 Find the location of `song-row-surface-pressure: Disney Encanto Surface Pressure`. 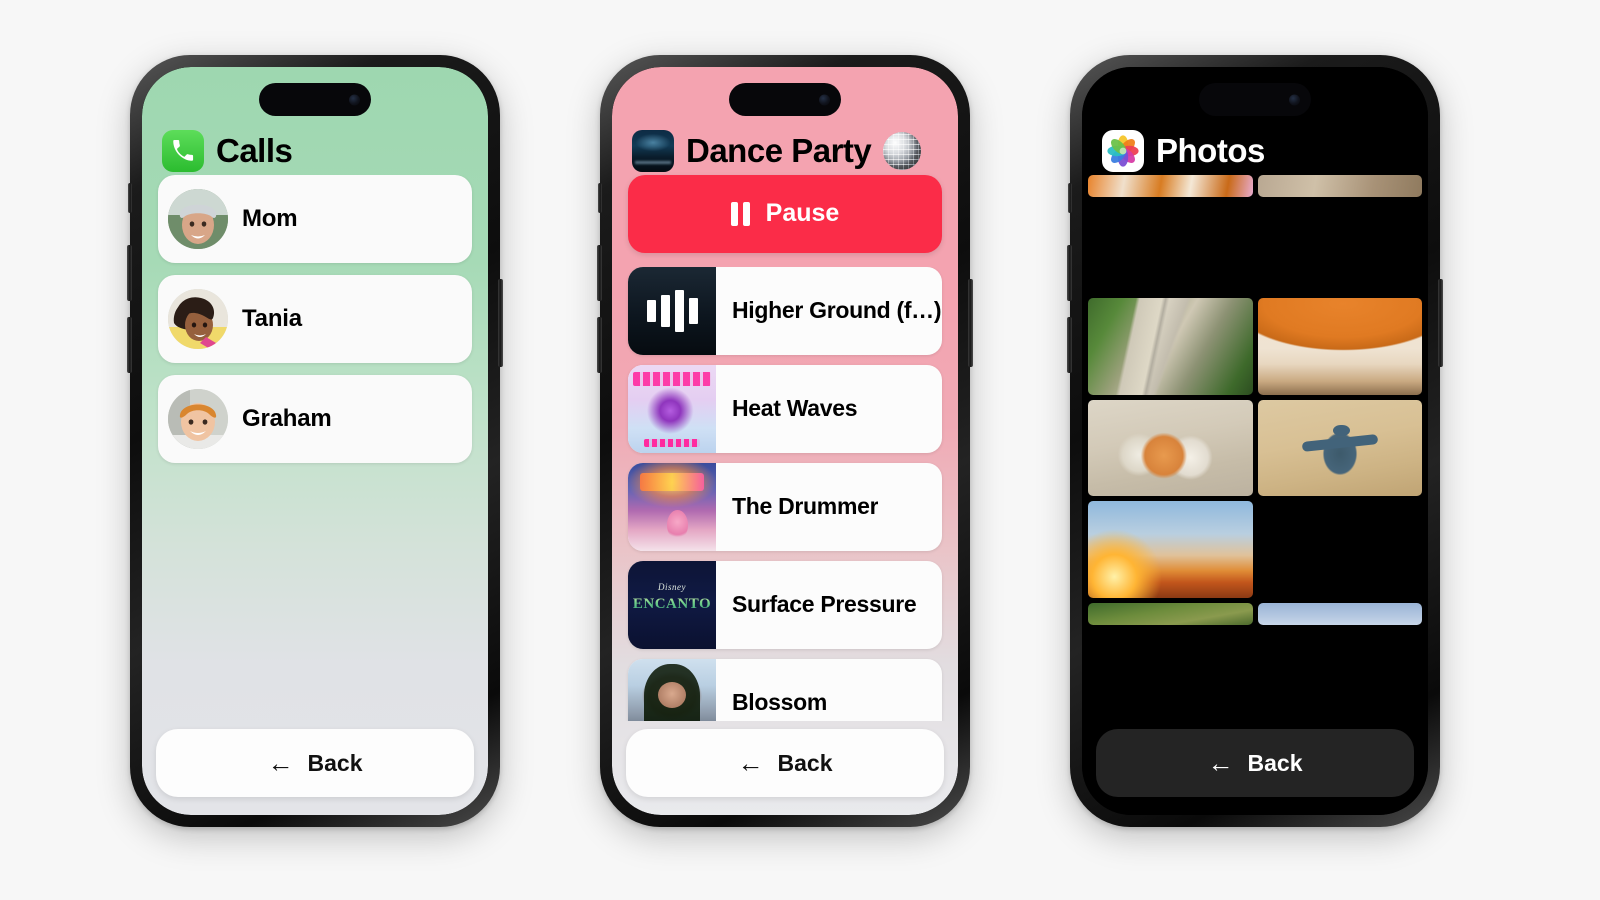

song-row-surface-pressure: Disney Encanto Surface Pressure is located at coordinates (785, 604).